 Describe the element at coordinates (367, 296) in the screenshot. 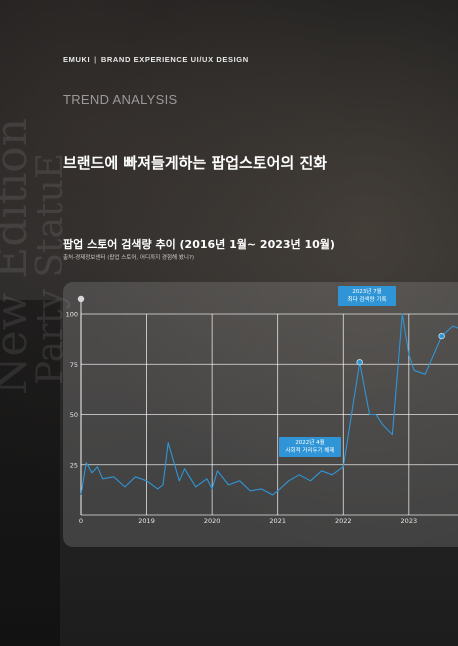

I see `annotation-peak-search: 2023년 7월 최다 검색량 기록` at that location.